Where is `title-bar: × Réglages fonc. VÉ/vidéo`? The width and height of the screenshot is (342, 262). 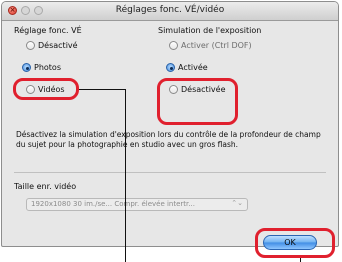
title-bar: × Réglages fonc. VÉ/vidéo is located at coordinates (170, 11).